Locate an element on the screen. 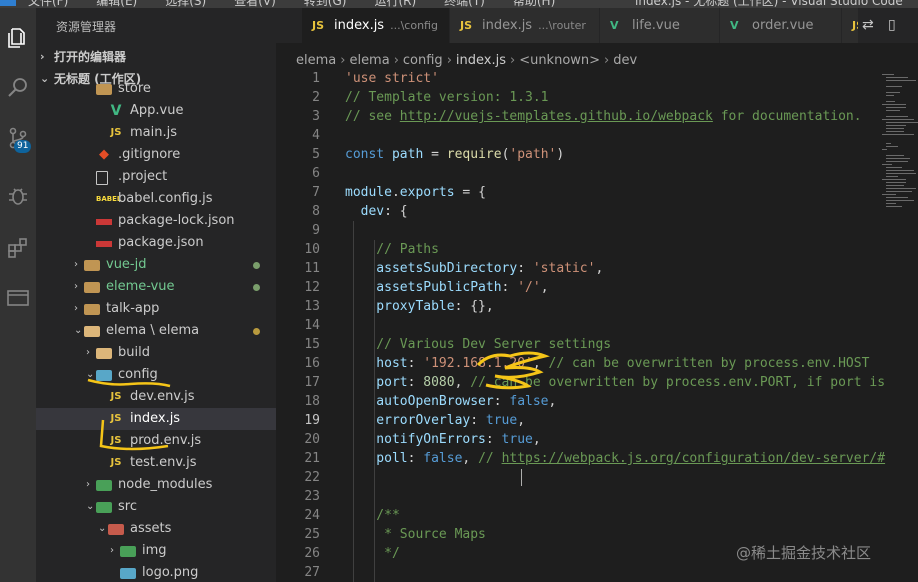  code-line: 13 proxyTable: {}, is located at coordinates (597, 306).